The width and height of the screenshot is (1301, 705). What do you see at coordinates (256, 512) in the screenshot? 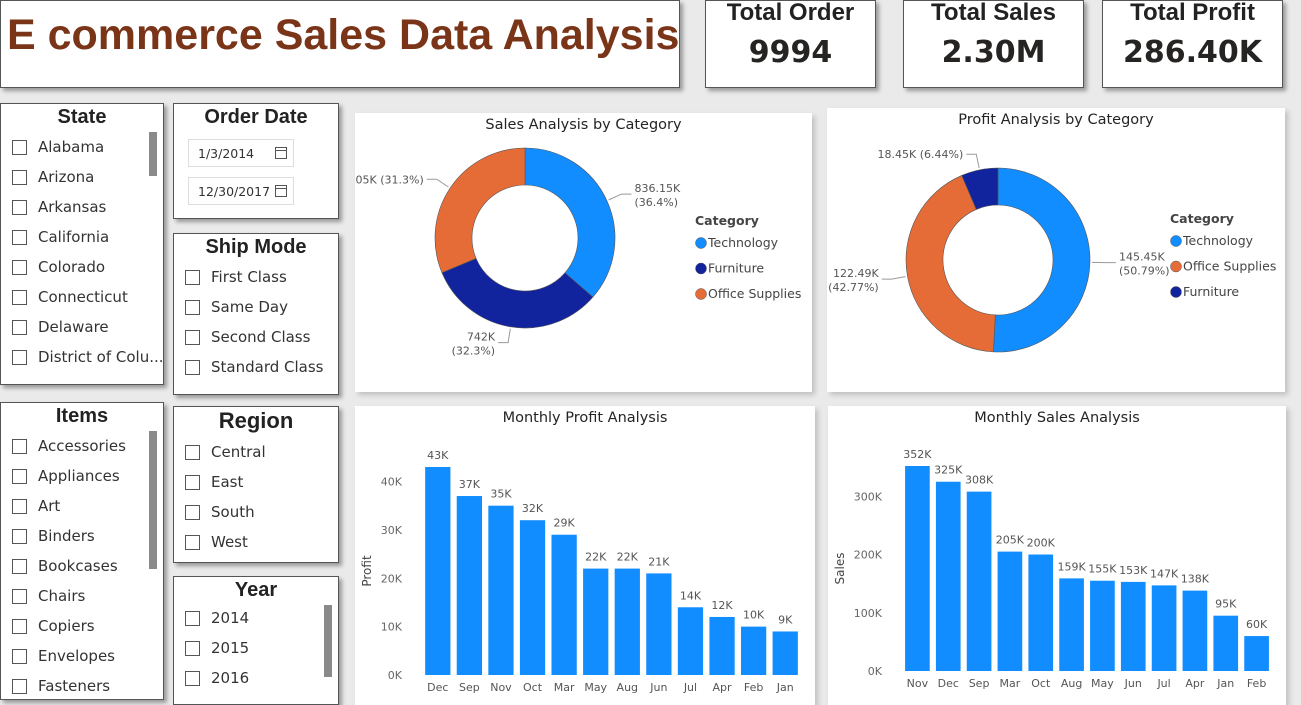
I see `slicer-option: South` at bounding box center [256, 512].